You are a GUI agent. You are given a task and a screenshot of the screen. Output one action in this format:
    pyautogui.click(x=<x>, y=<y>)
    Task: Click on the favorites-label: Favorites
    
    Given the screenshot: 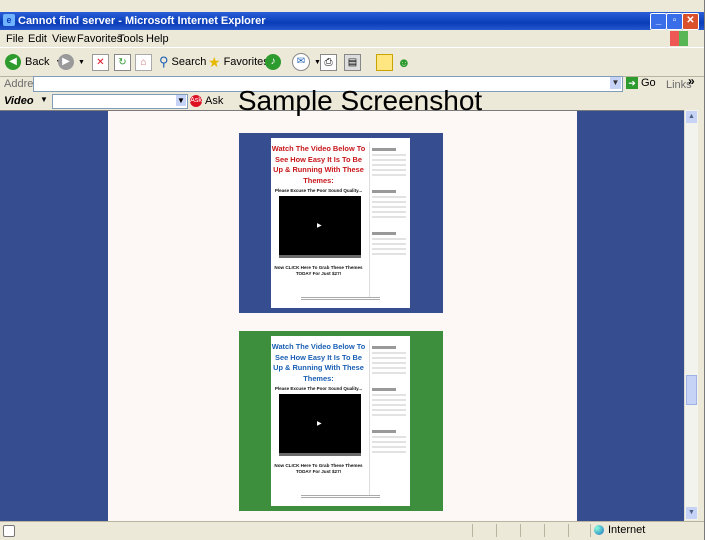 What is the action you would take?
    pyautogui.click(x=246, y=62)
    